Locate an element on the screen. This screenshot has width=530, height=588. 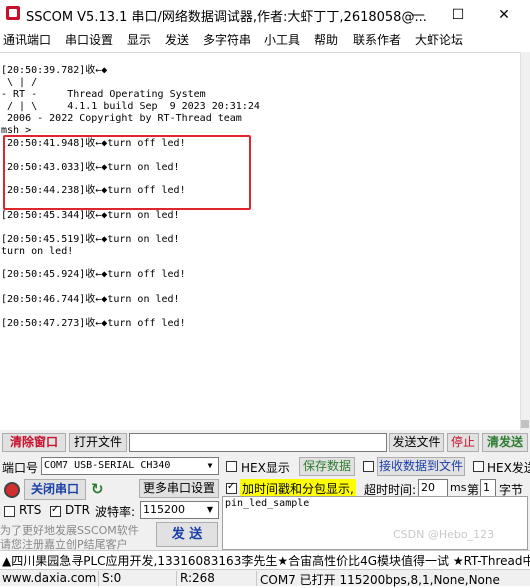
receive-to-file-checkbox is located at coordinates (368, 466).